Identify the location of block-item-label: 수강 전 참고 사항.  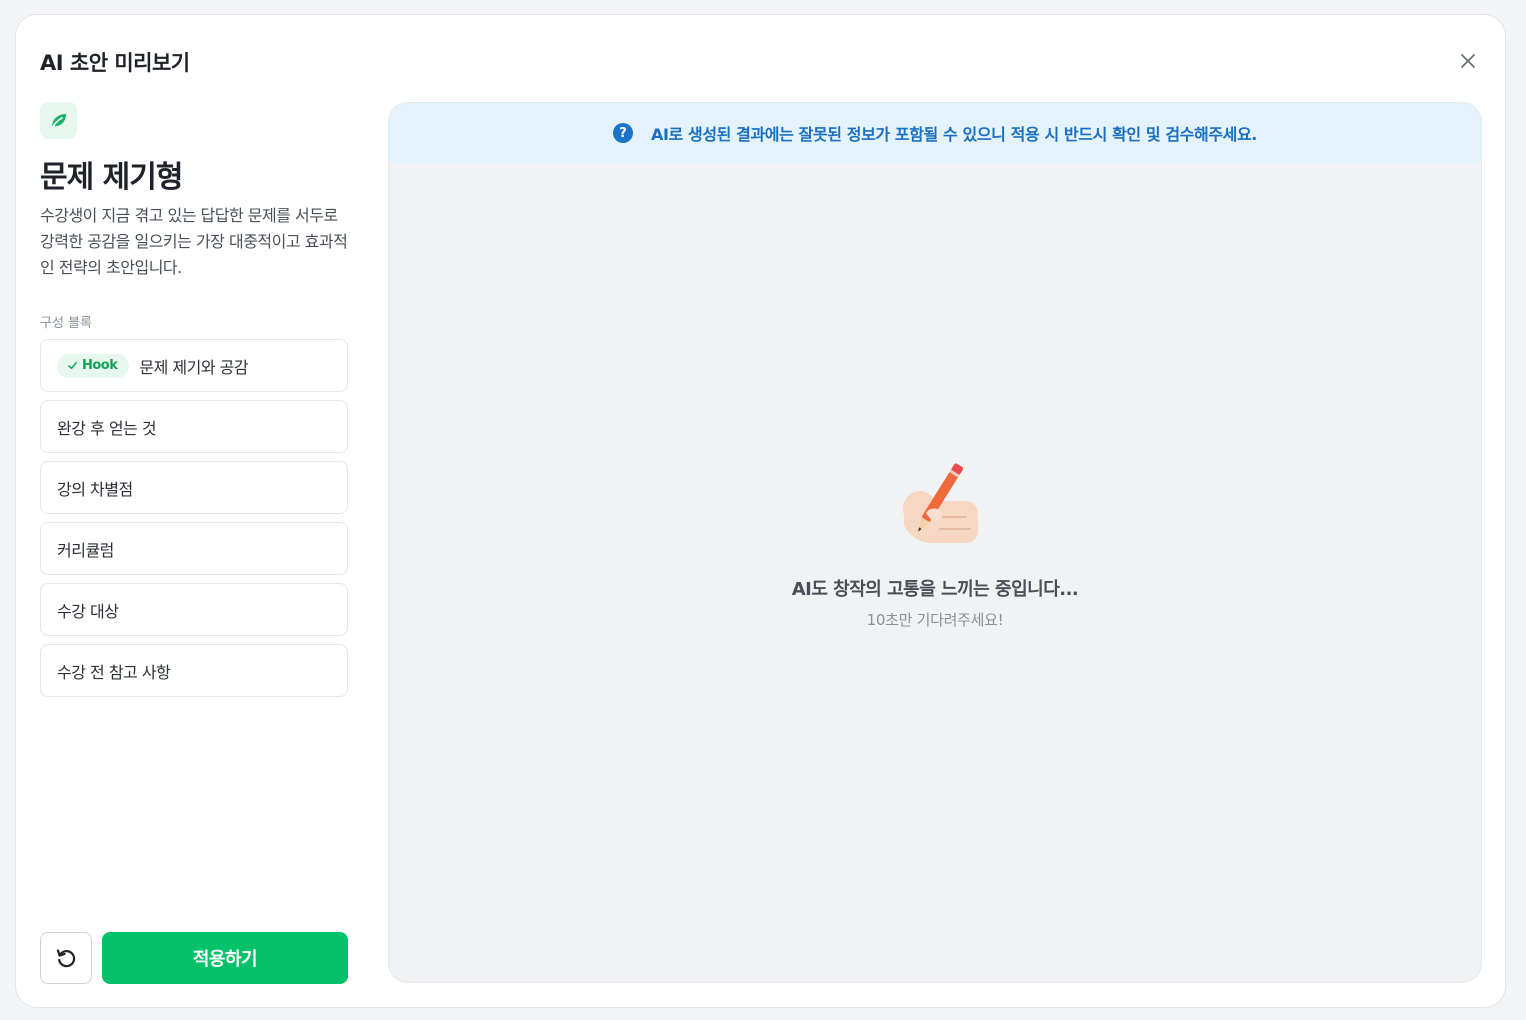
(114, 672).